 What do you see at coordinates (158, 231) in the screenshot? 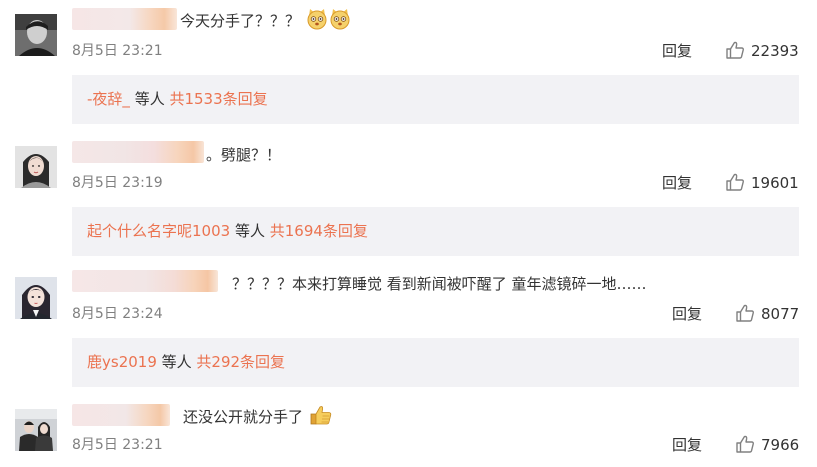
I see `reply-username-link: 起个什么名字呢1003` at bounding box center [158, 231].